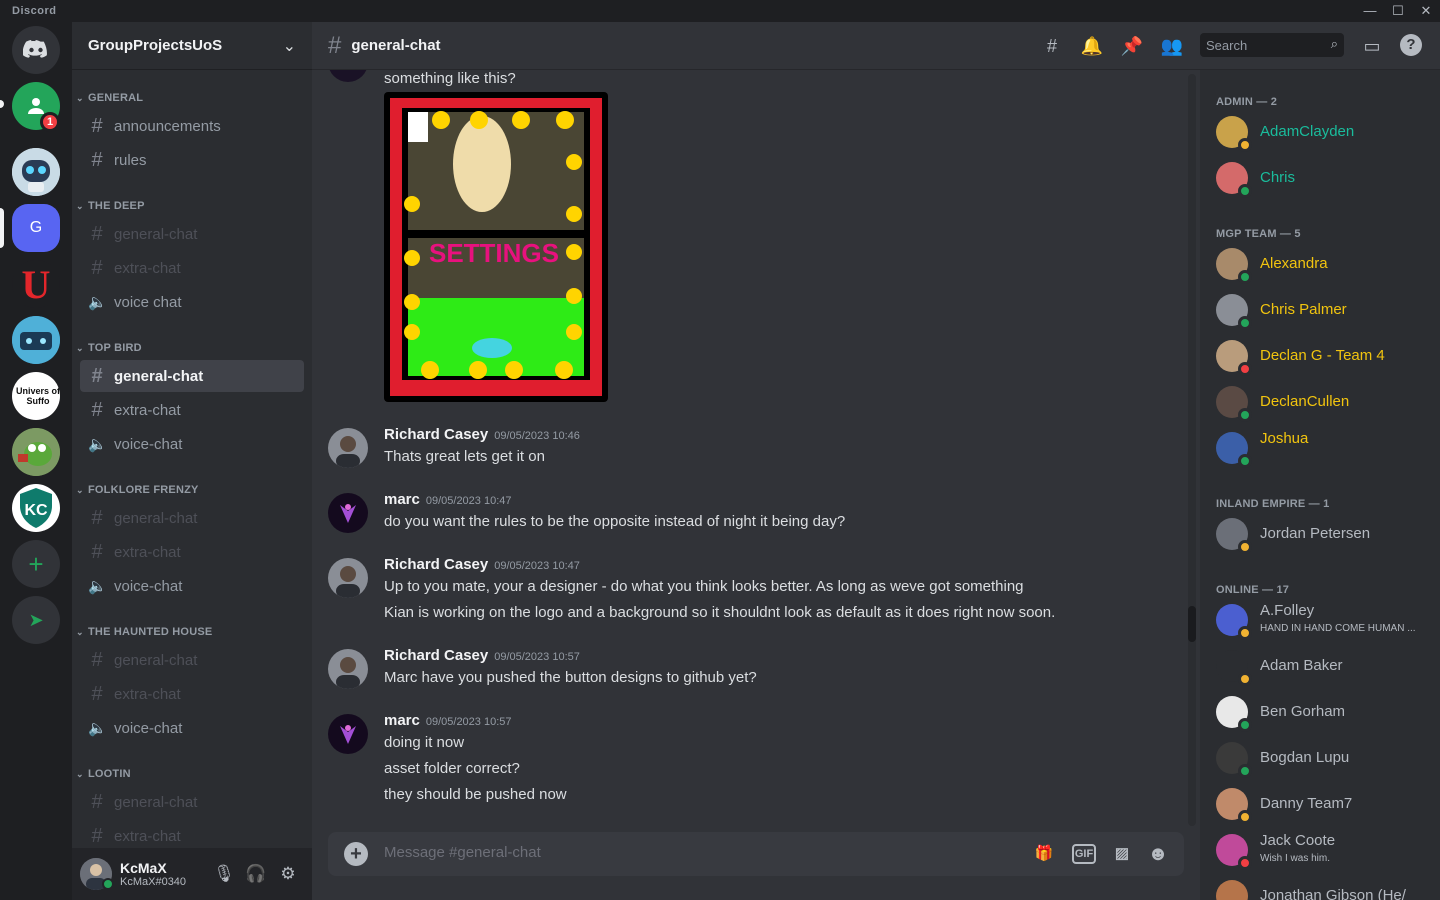 The image size is (1440, 900). I want to click on explore-servers-button: ➤, so click(36, 620).